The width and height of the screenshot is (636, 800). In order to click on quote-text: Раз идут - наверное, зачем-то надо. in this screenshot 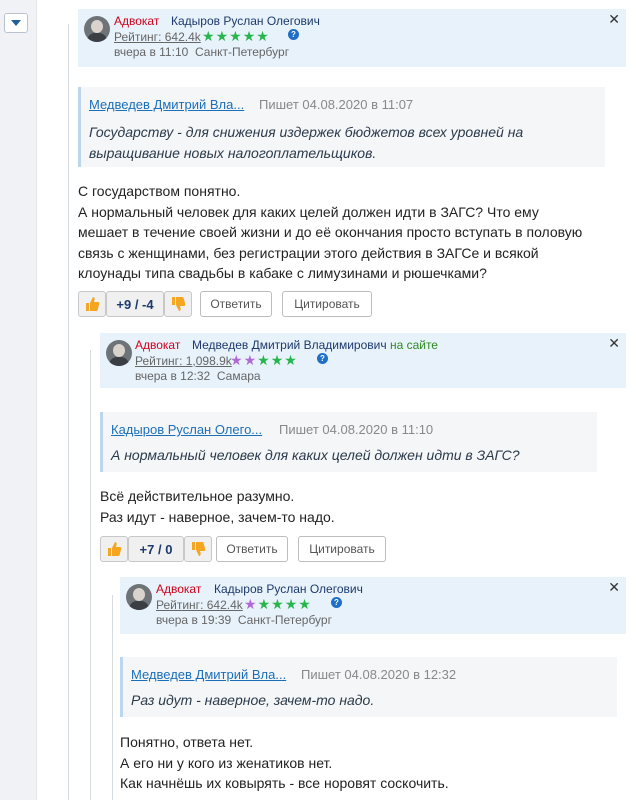, I will do `click(253, 700)`.